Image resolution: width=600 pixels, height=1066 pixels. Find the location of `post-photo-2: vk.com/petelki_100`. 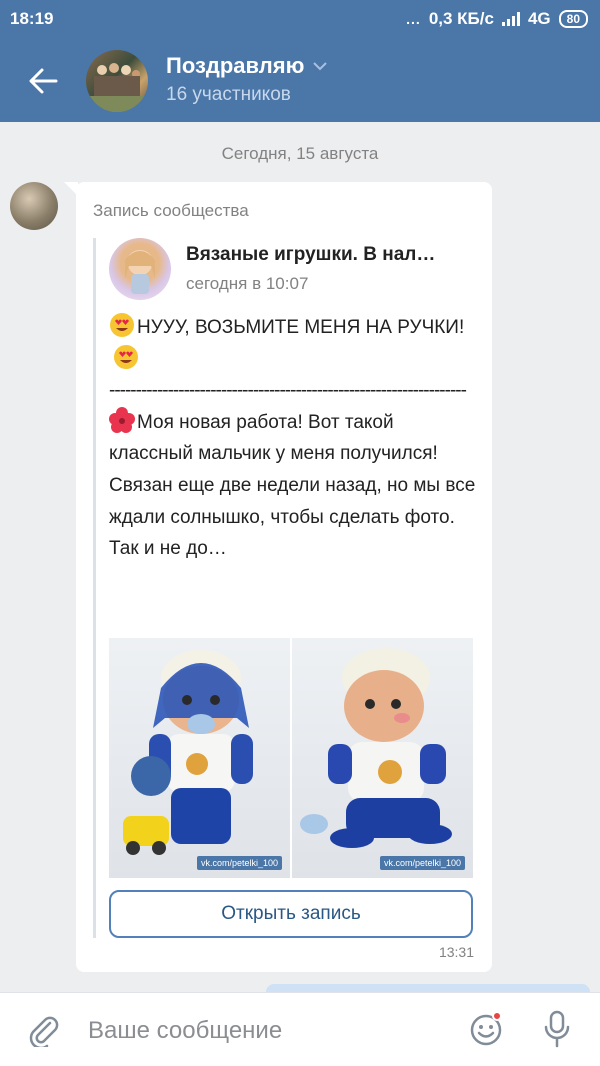

post-photo-2: vk.com/petelki_100 is located at coordinates (382, 758).